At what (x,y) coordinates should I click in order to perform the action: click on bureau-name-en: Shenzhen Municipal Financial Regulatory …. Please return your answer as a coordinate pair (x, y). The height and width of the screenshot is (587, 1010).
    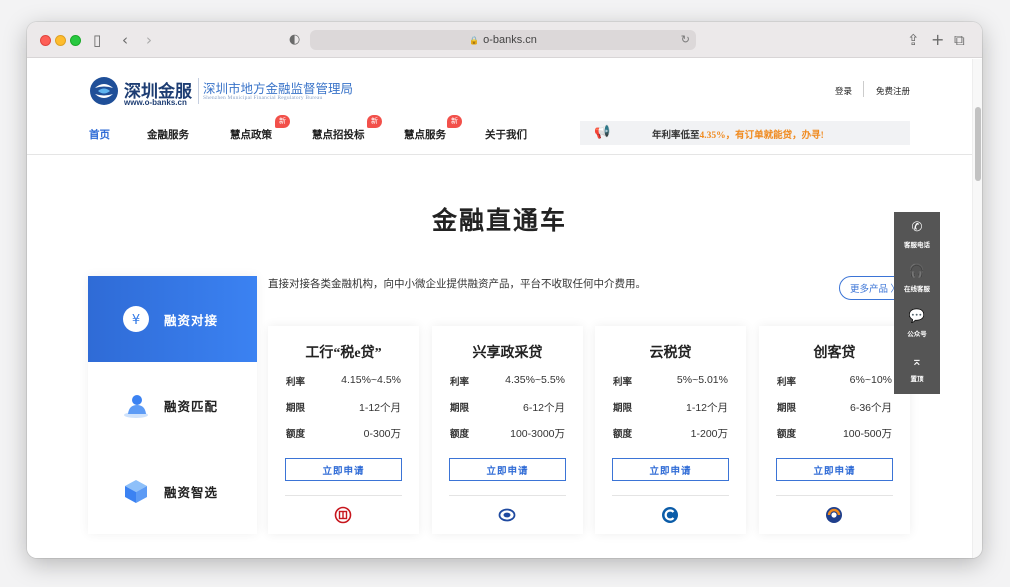
    Looking at the image, I should click on (263, 98).